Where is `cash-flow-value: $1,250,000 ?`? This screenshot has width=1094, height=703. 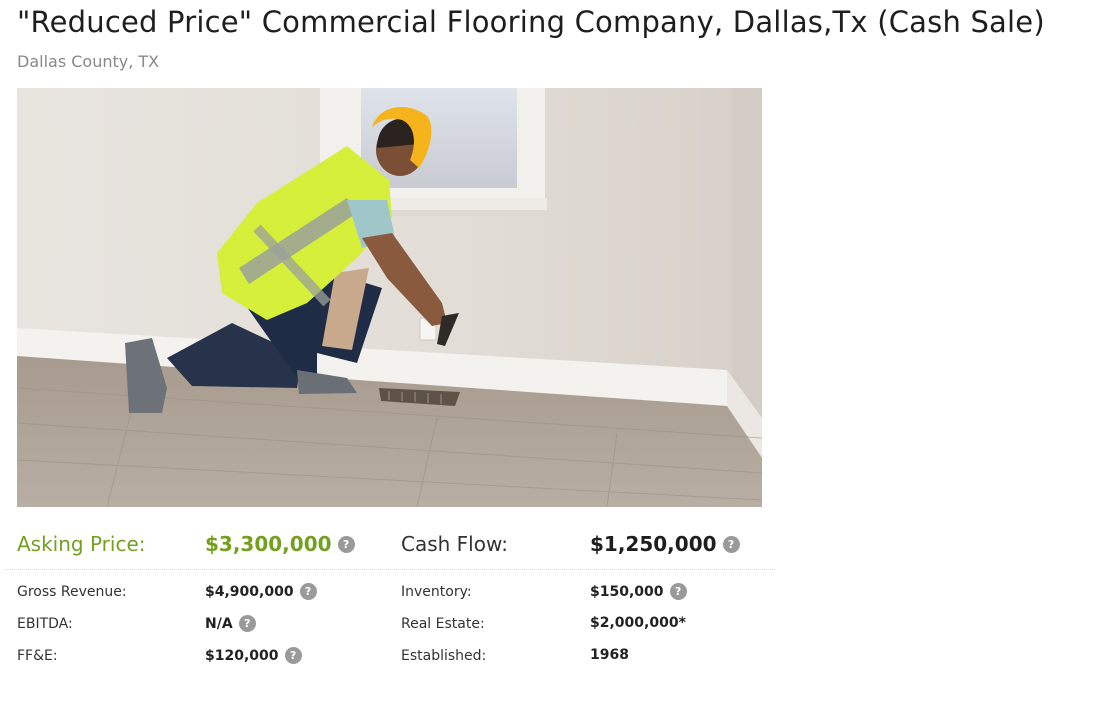 cash-flow-value: $1,250,000 ? is located at coordinates (665, 544).